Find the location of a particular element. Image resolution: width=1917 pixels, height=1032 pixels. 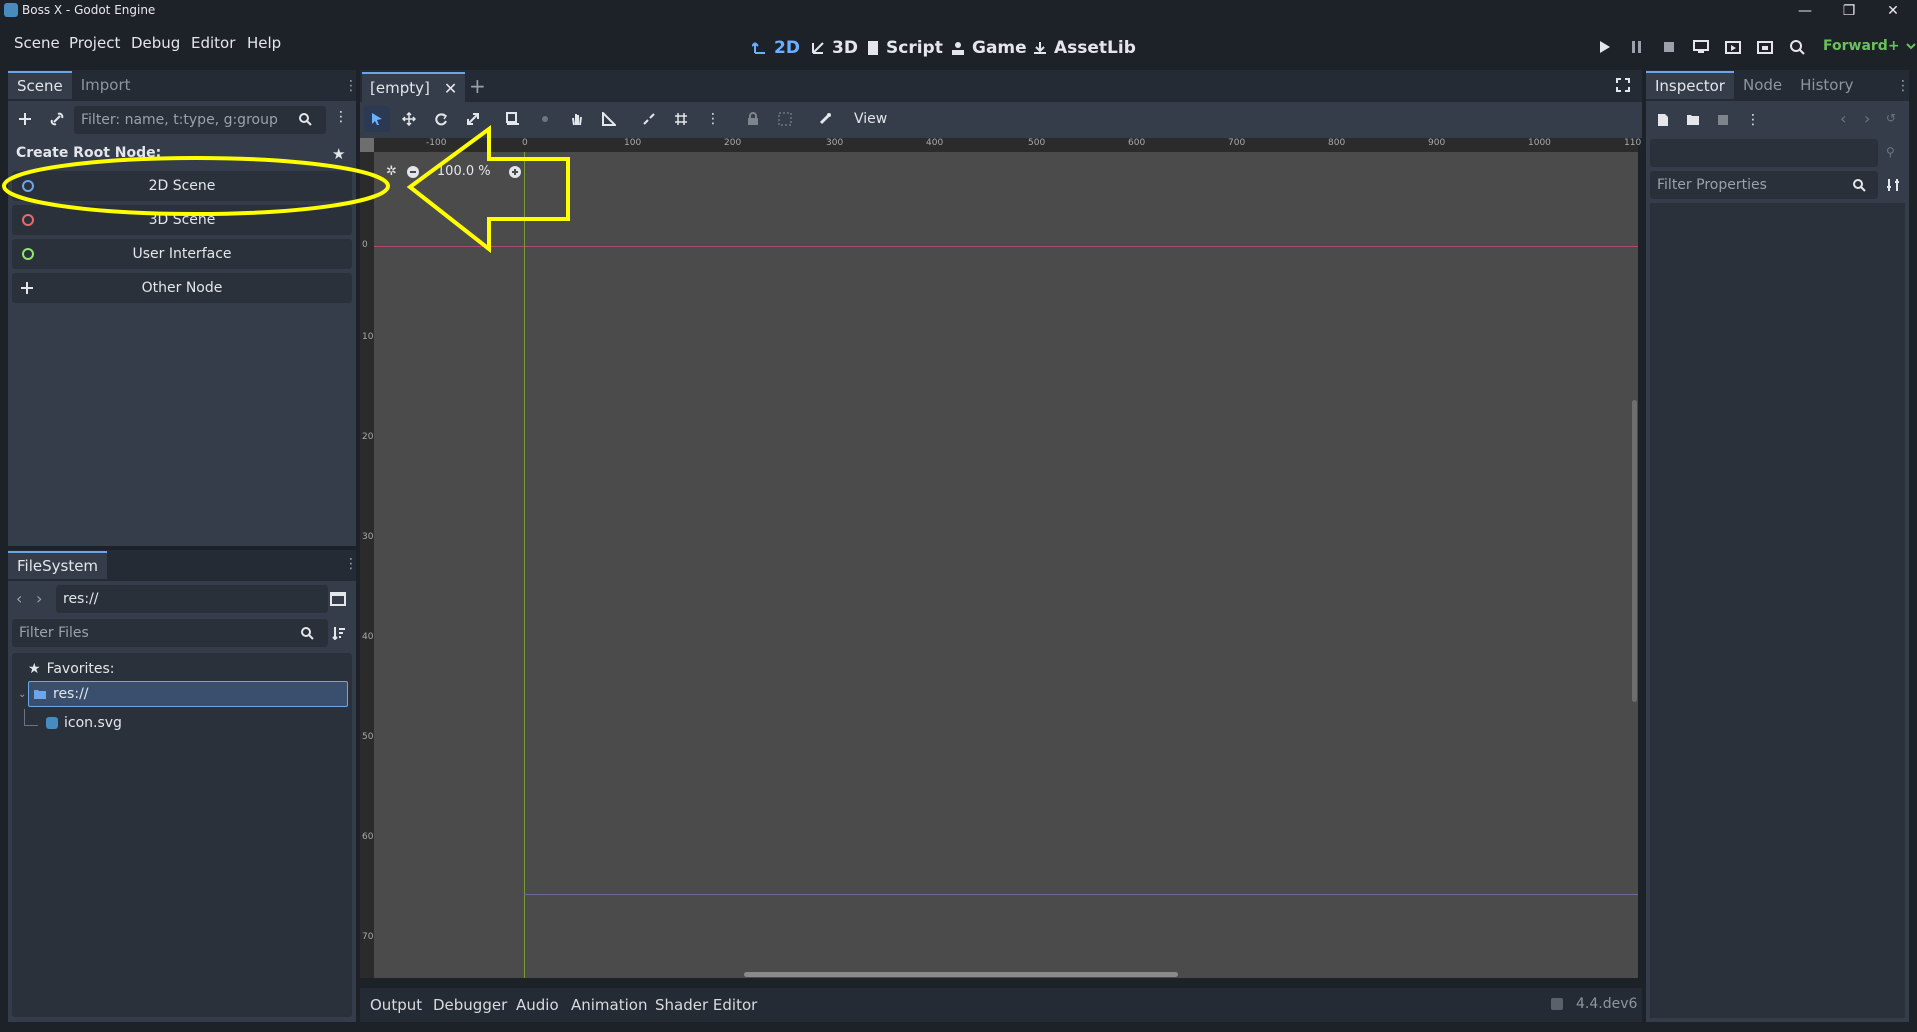

path-field: res:// is located at coordinates (192, 599).